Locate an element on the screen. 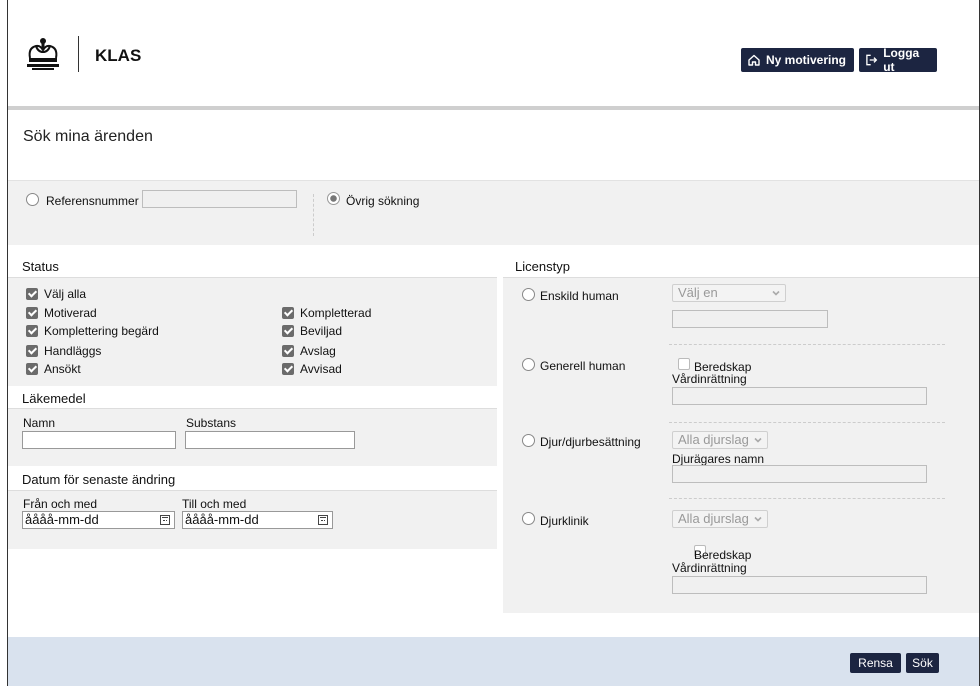 The width and height of the screenshot is (980, 686). status-checkbox-beviljad: Beviljad is located at coordinates (312, 331).